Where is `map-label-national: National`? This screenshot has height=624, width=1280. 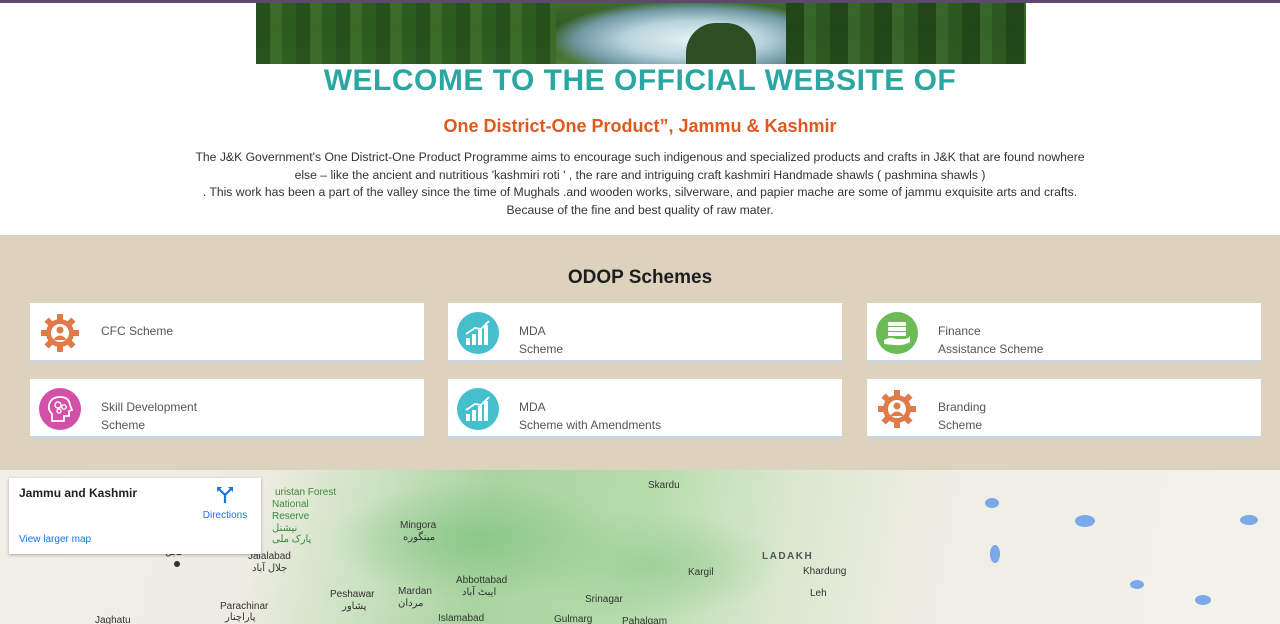
map-label-national: National is located at coordinates (290, 504).